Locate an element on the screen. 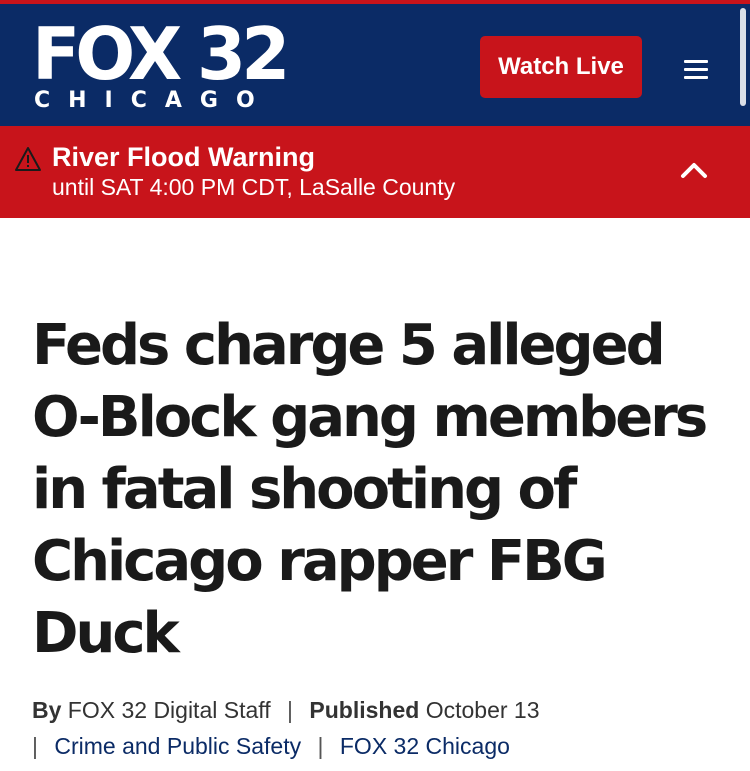  published-date: October 13 is located at coordinates (482, 710).